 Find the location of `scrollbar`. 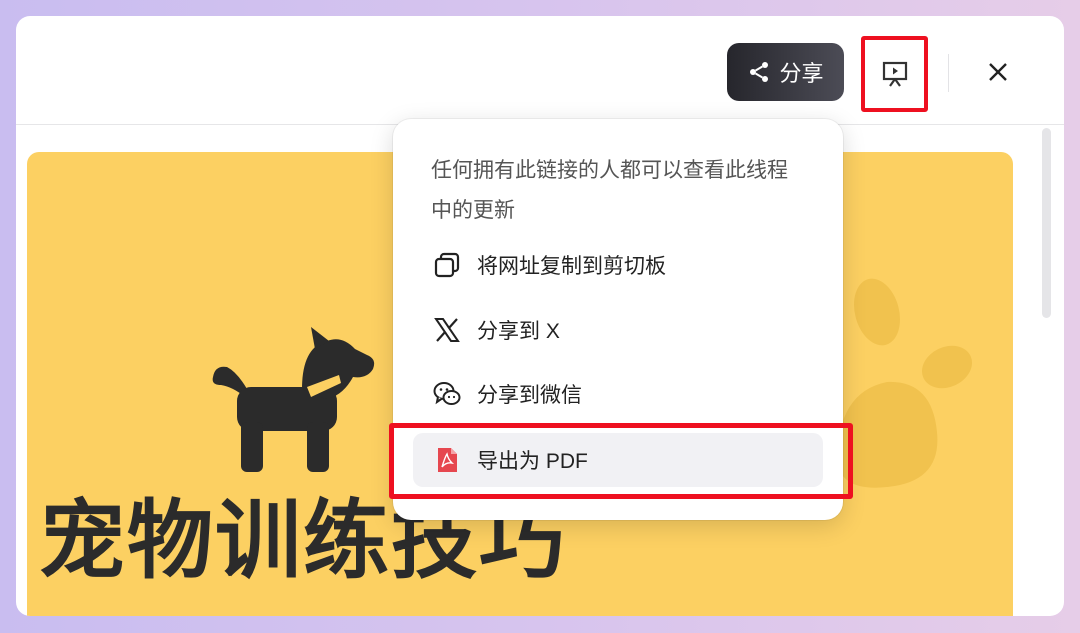

scrollbar is located at coordinates (1046, 223).